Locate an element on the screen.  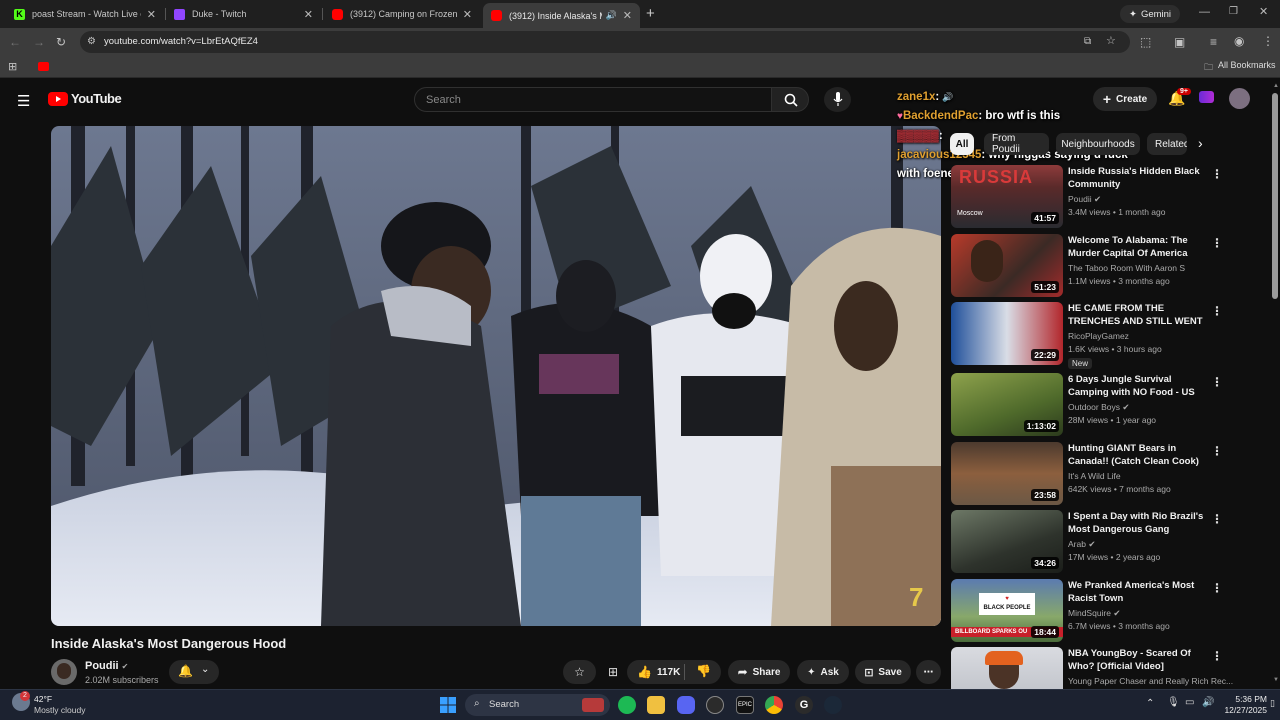
forward-icon: → is located at coordinates (39, 42).